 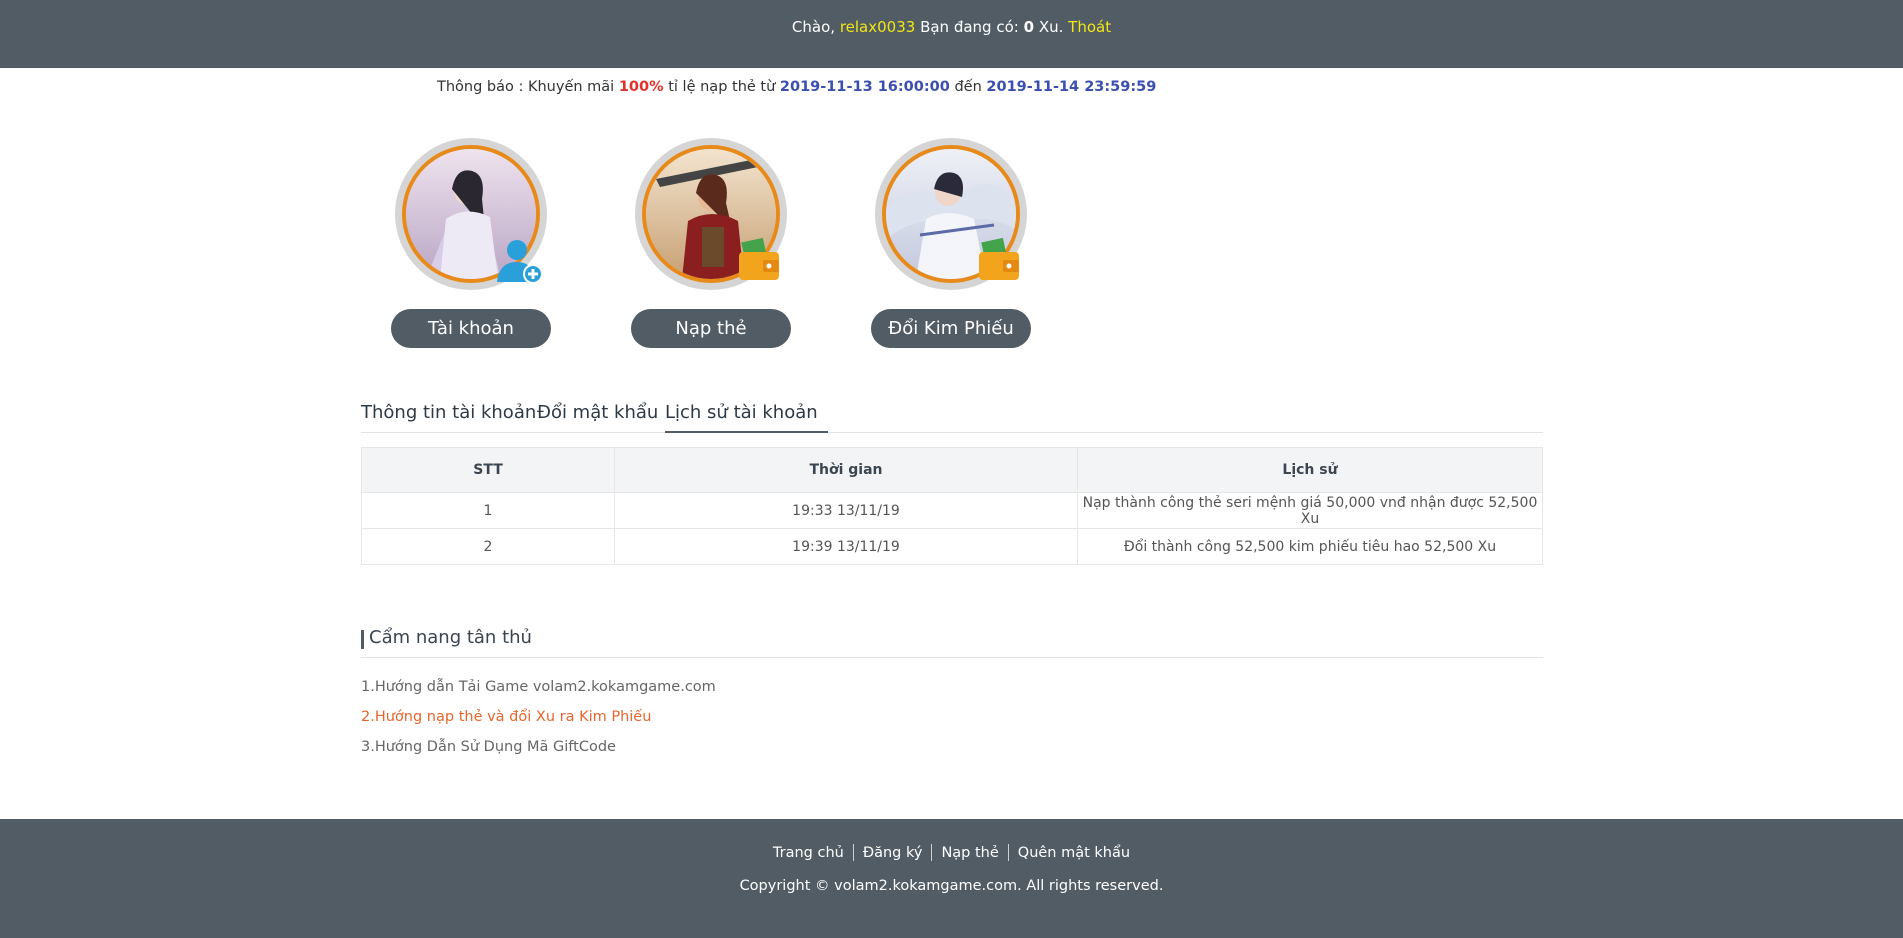 What do you see at coordinates (1071, 87) in the screenshot?
I see `promo-end-date: 2019-11-14 23:59:59` at bounding box center [1071, 87].